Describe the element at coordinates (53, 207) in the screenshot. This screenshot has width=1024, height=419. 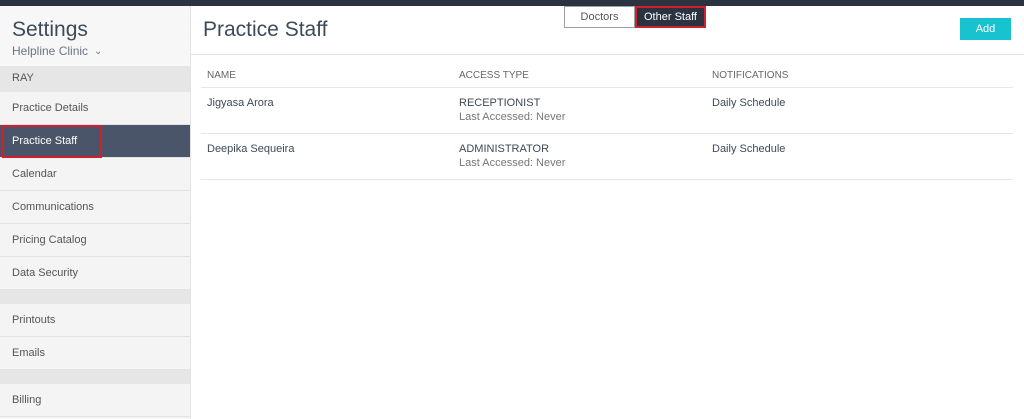
I see `sidebar-item-label: Communications` at that location.